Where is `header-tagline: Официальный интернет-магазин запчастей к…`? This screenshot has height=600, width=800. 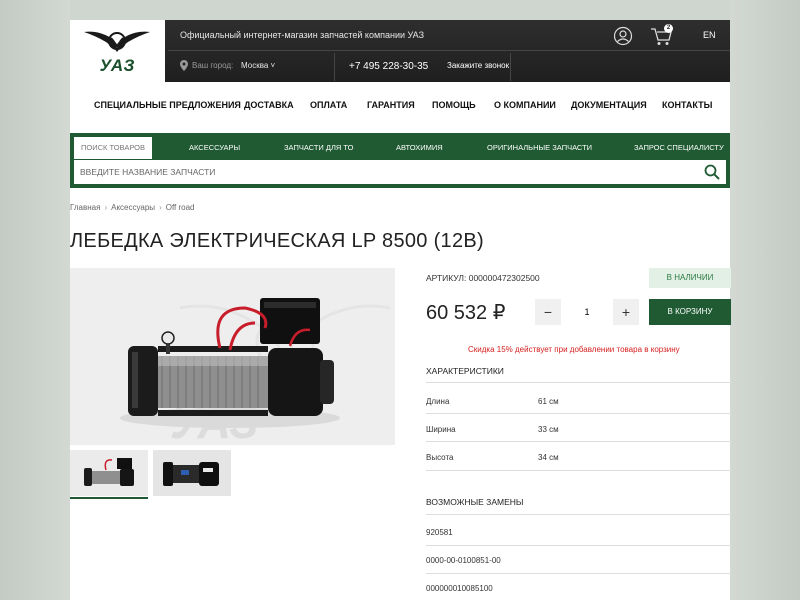 header-tagline: Официальный интернет-магазин запчастей к… is located at coordinates (302, 35).